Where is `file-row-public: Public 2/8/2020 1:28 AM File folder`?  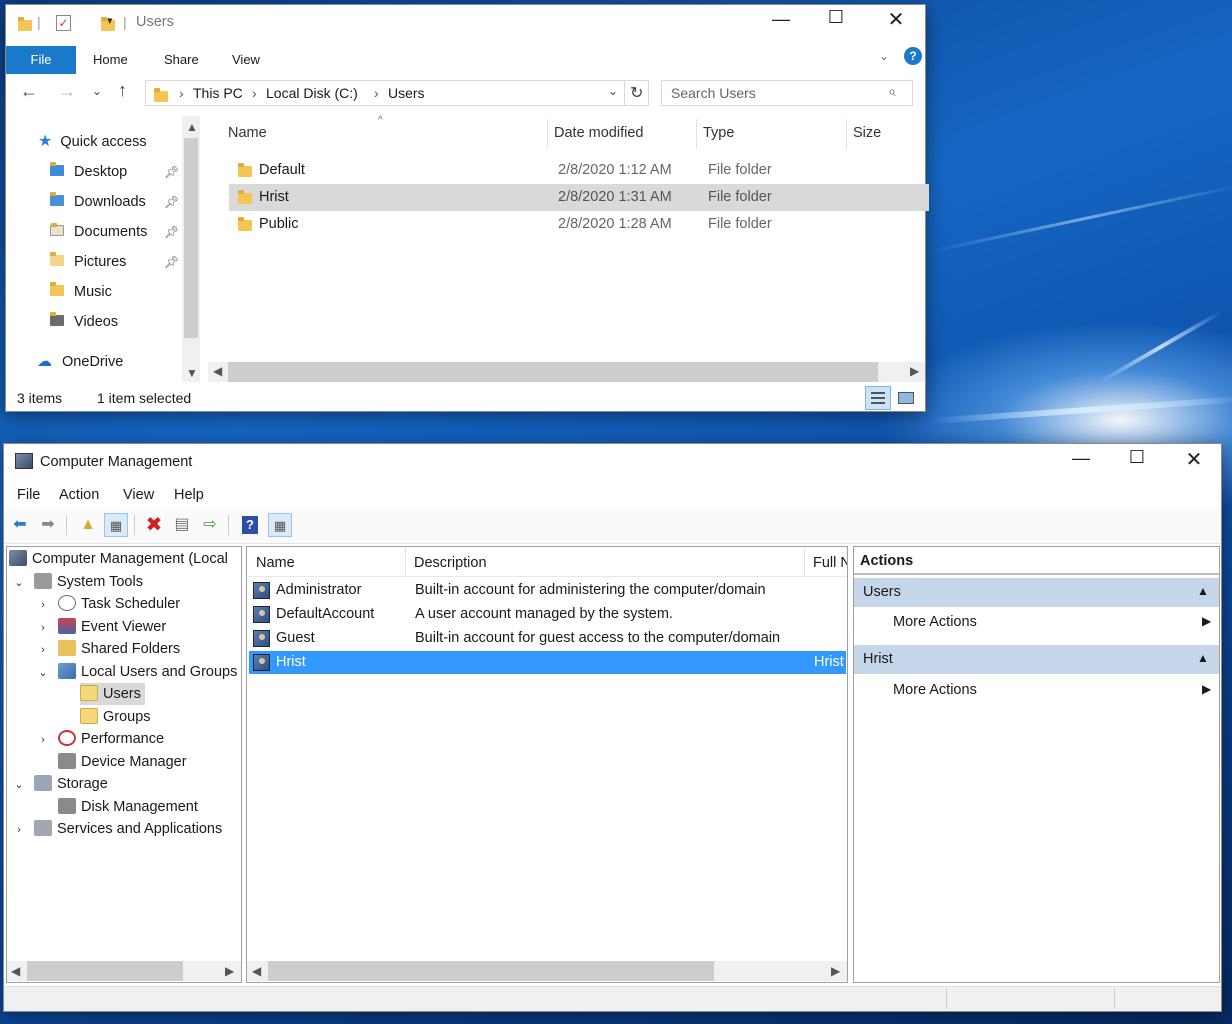
file-row-public: Public 2/8/2020 1:28 AM File folder is located at coordinates (579, 224).